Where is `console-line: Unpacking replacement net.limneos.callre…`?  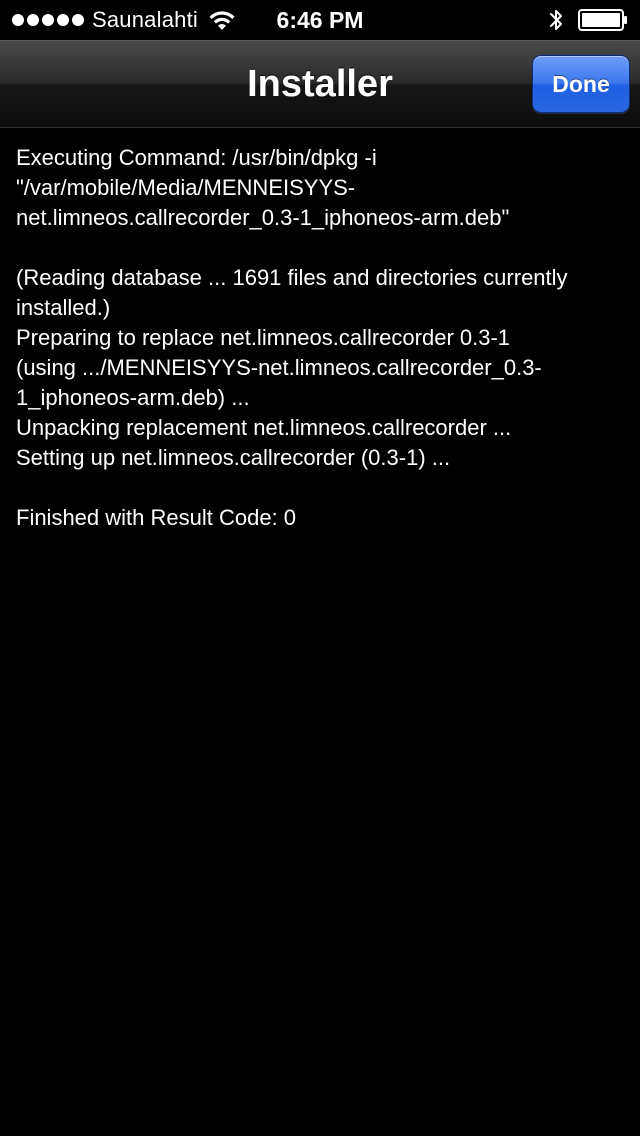 console-line: Unpacking replacement net.limneos.callre… is located at coordinates (264, 427).